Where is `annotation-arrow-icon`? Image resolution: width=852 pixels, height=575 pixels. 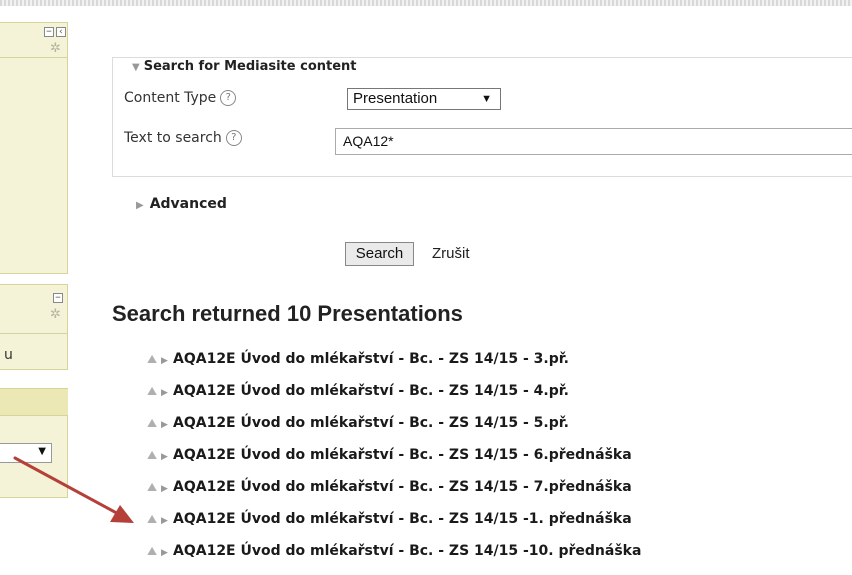
annotation-arrow-icon is located at coordinates (73, 489).